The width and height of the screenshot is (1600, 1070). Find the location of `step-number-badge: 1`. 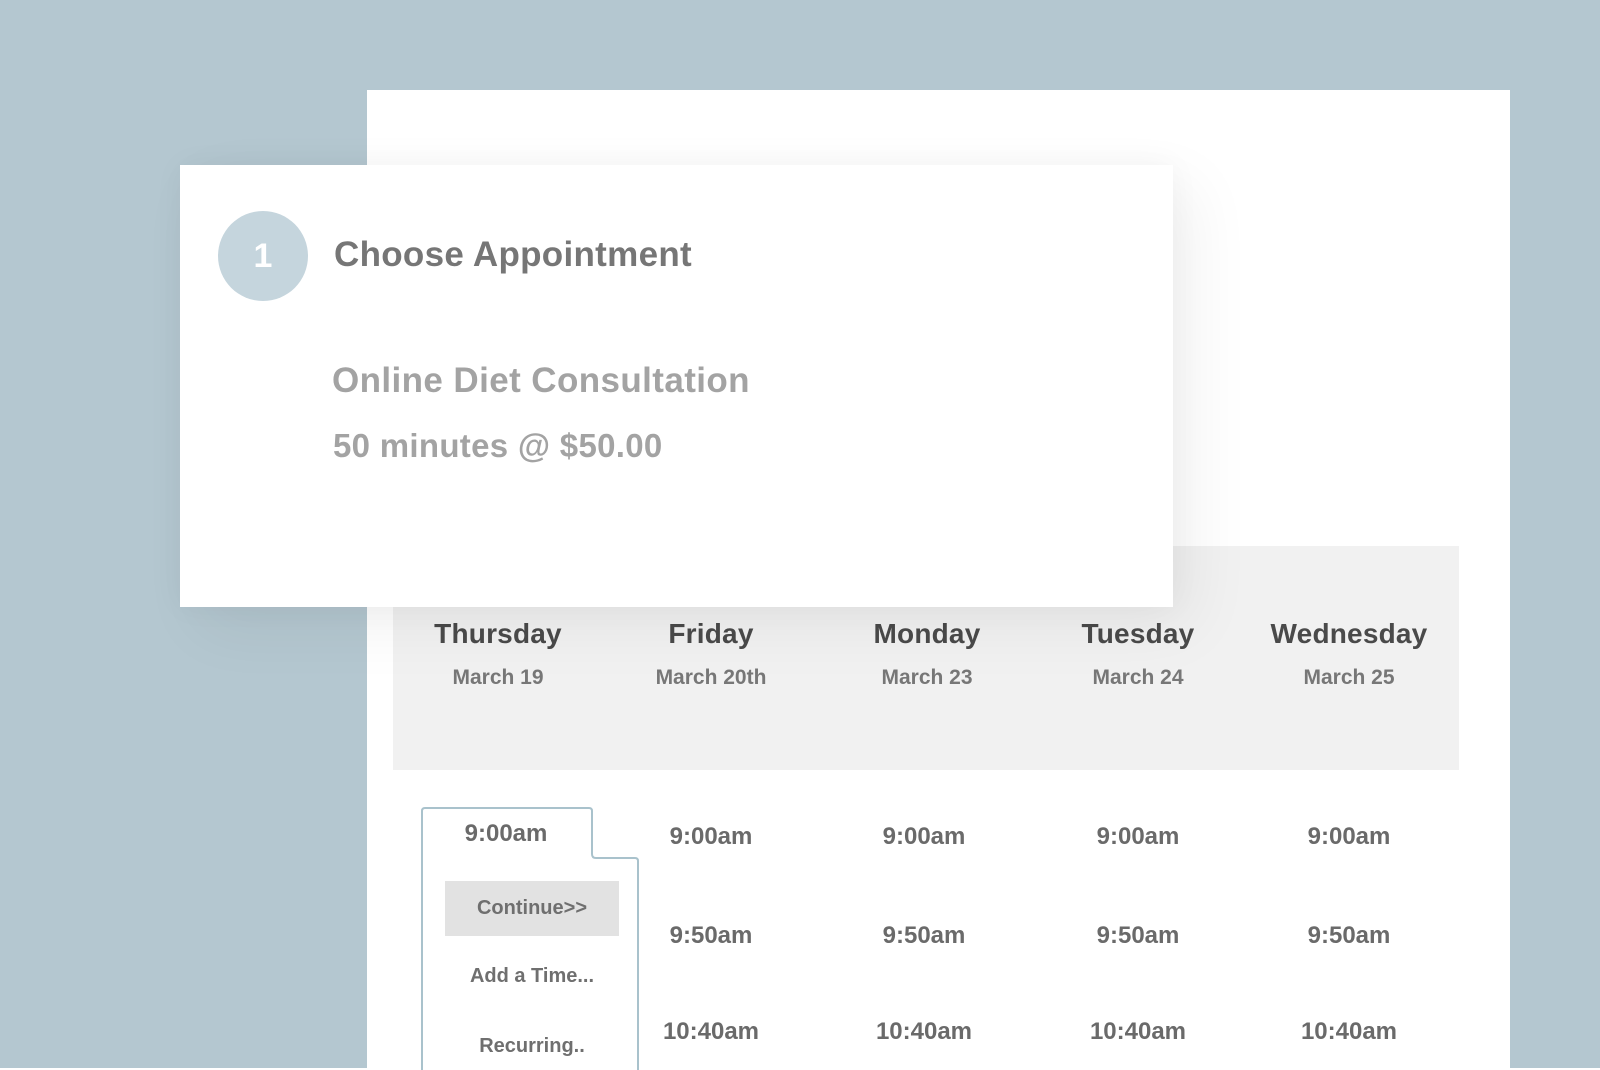

step-number-badge: 1 is located at coordinates (263, 256).